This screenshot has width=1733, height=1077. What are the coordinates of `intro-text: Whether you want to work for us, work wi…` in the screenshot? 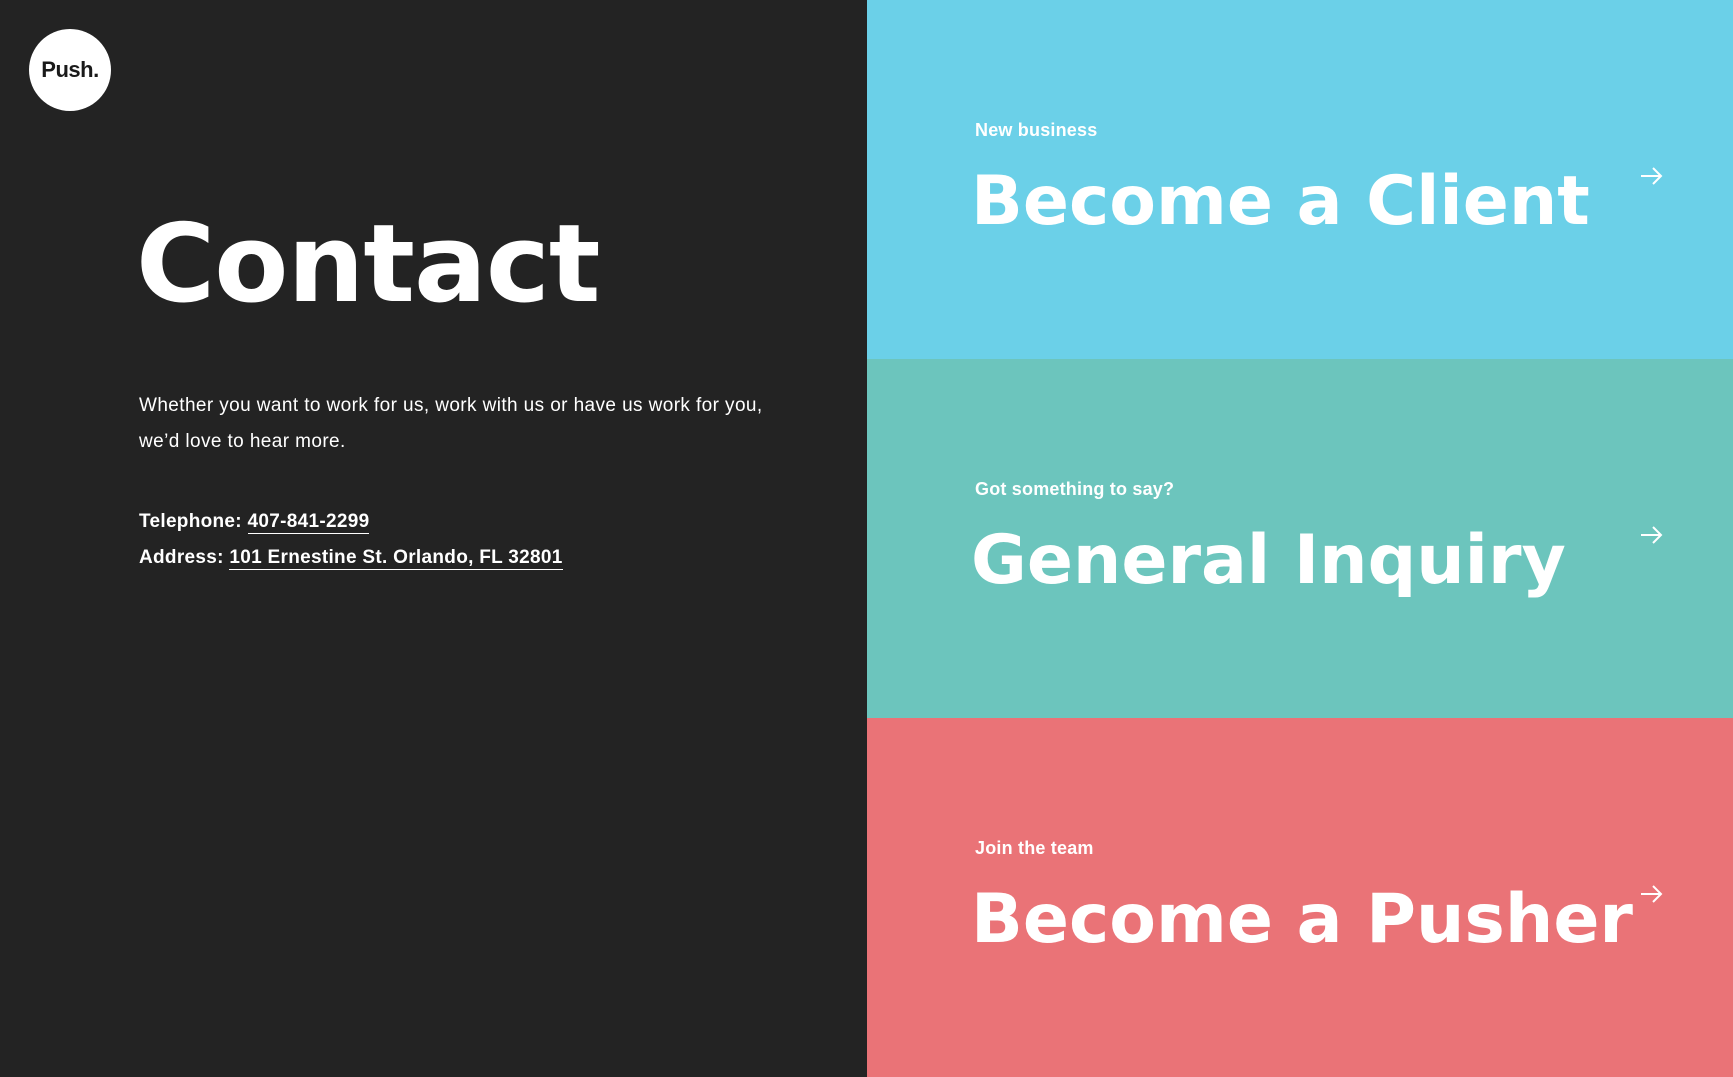 It's located at (451, 423).